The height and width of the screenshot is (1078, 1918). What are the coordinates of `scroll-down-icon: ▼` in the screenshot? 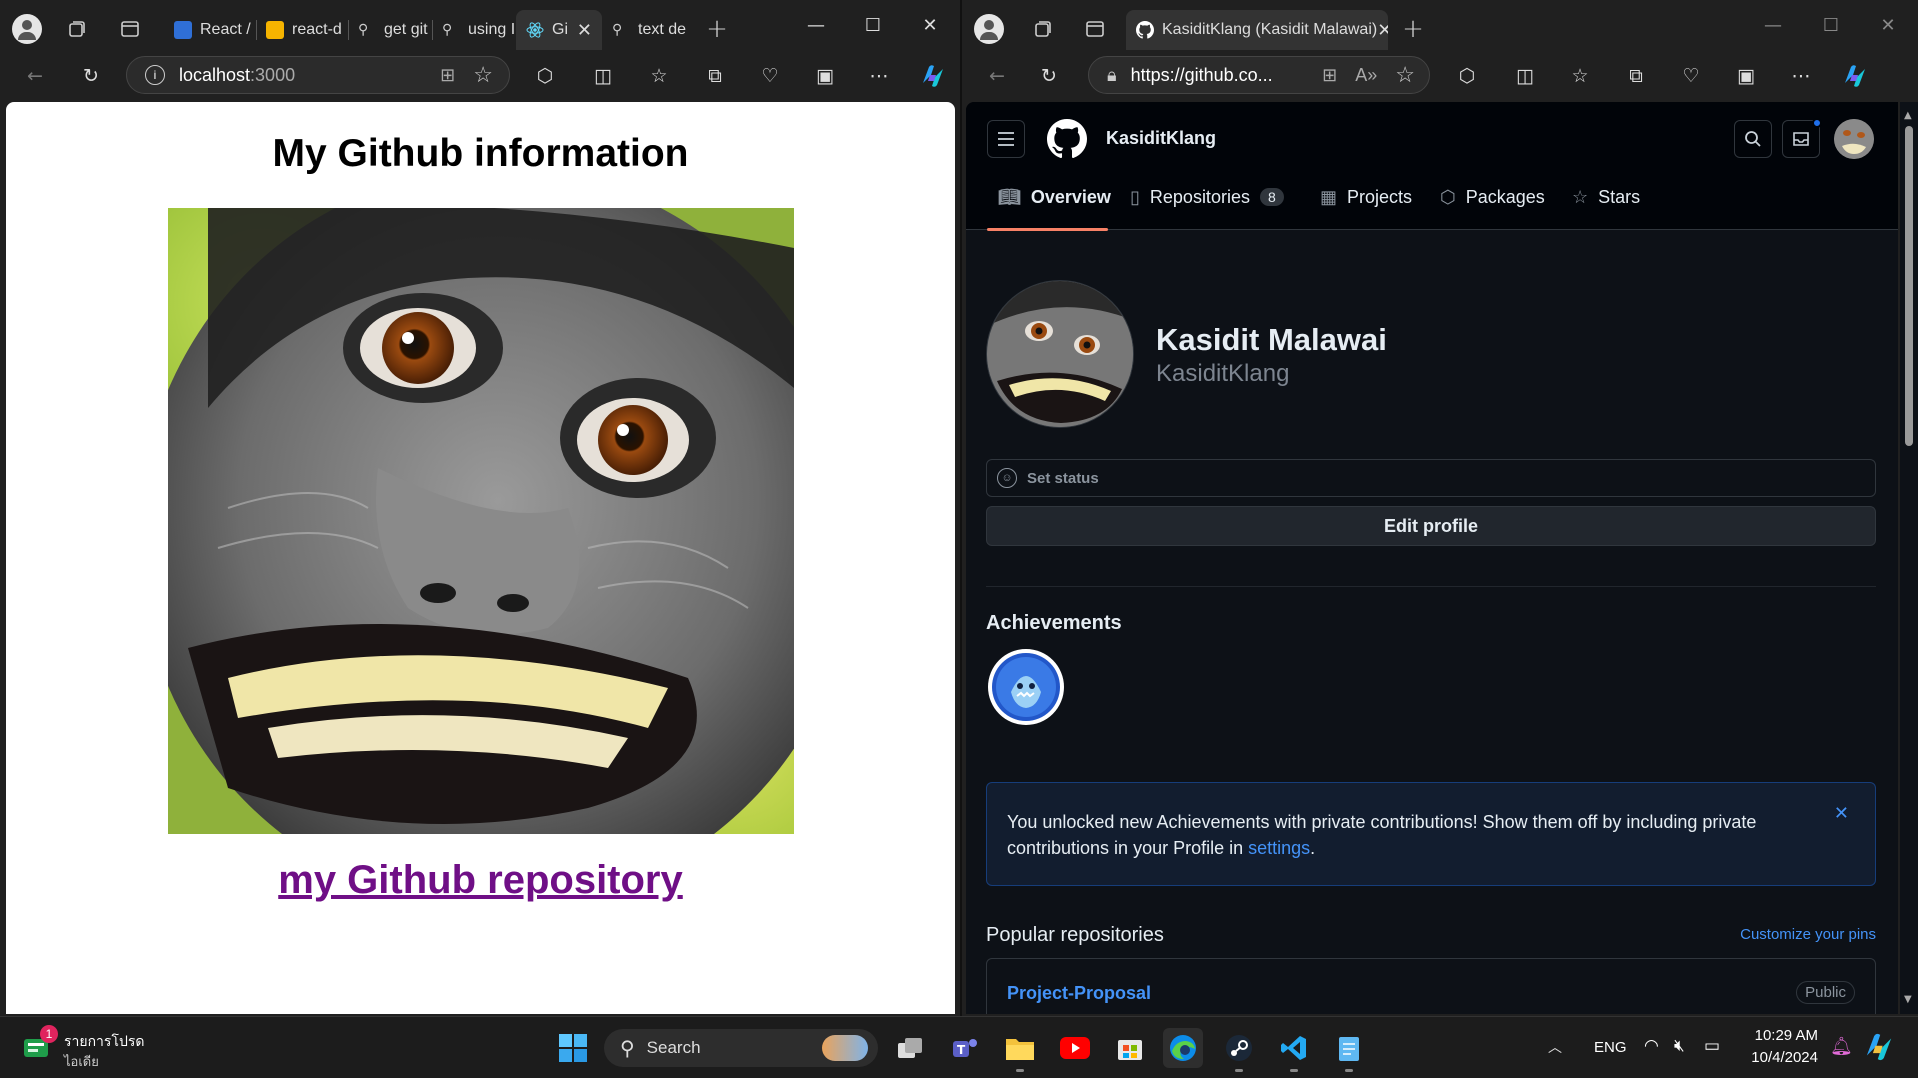 It's located at (1908, 999).